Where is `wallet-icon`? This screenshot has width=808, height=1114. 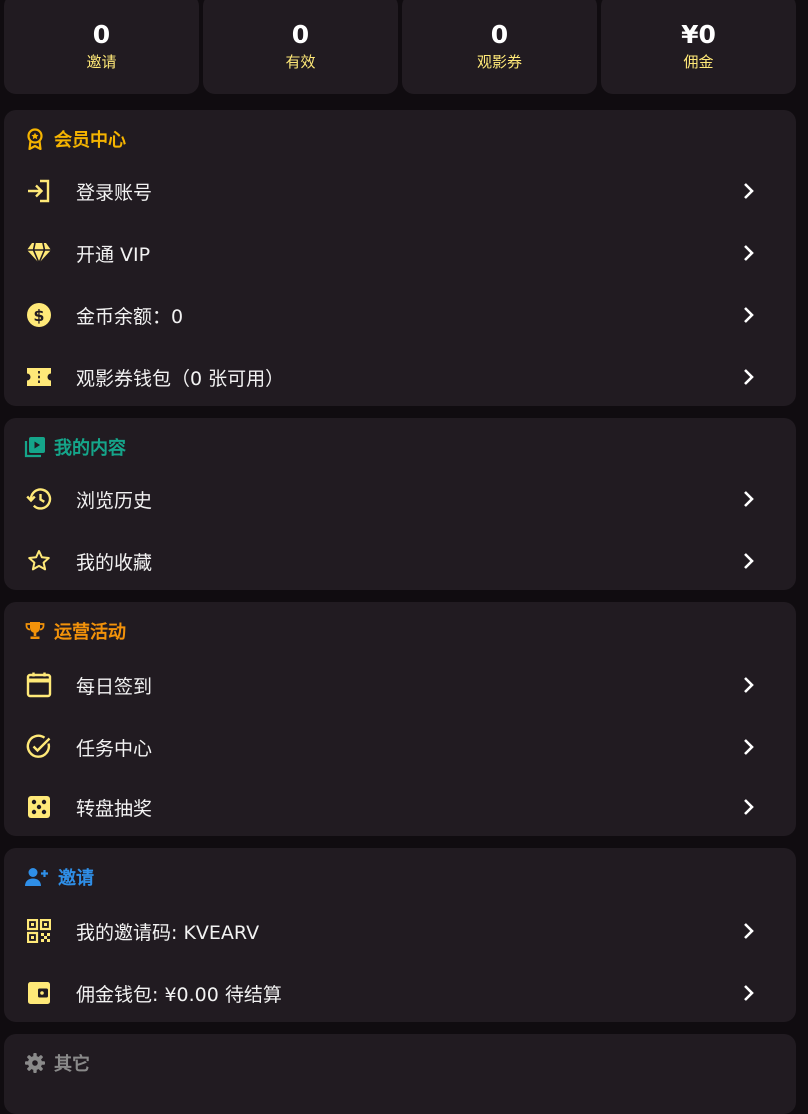 wallet-icon is located at coordinates (39, 993).